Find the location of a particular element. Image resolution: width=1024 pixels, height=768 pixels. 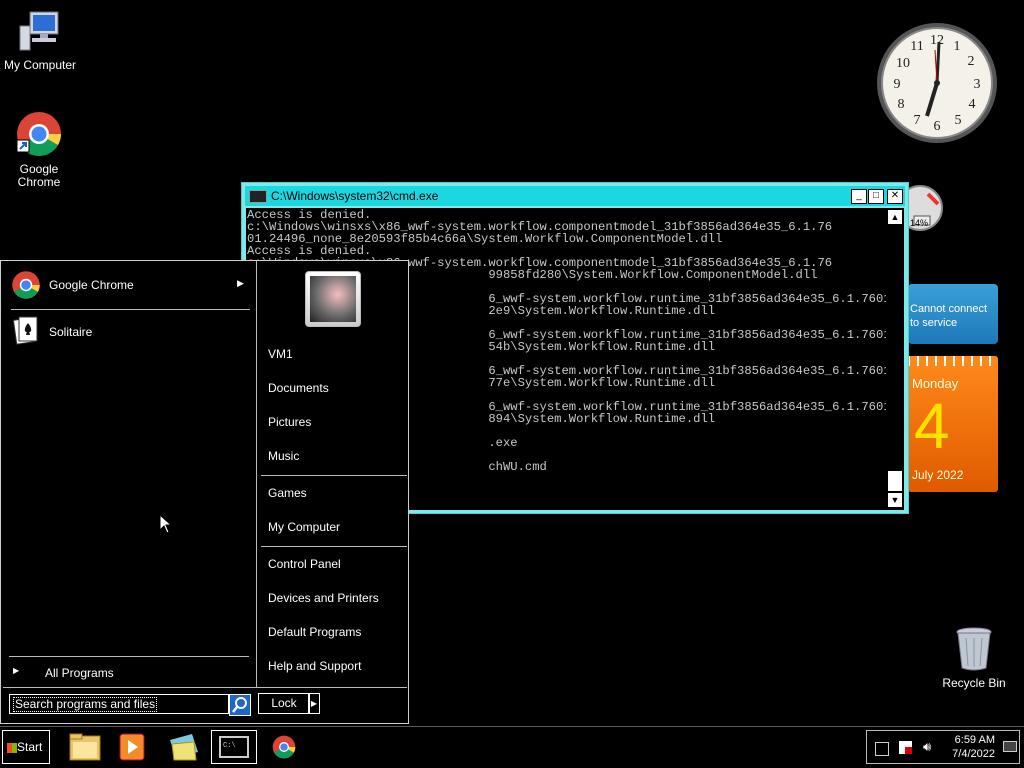

desktop-icon-label: Recycle Bin is located at coordinates (974, 683).